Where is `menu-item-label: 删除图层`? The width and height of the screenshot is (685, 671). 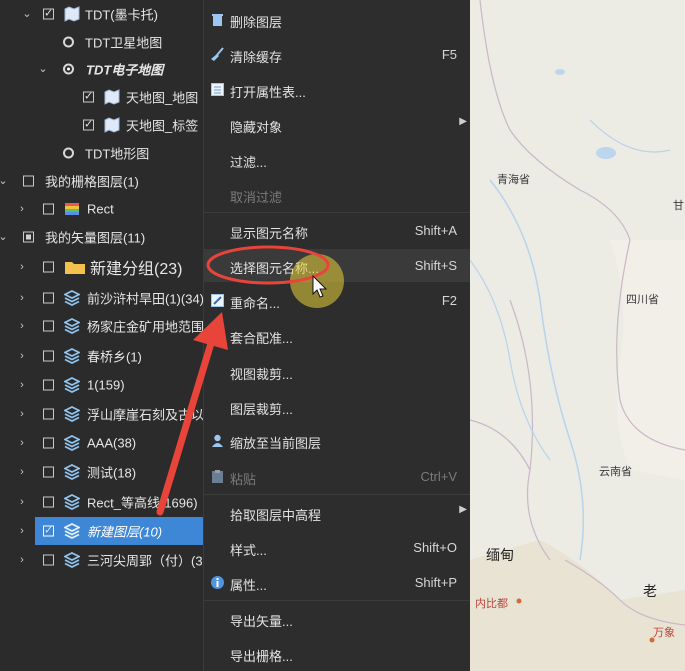 menu-item-label: 删除图层 is located at coordinates (256, 22).